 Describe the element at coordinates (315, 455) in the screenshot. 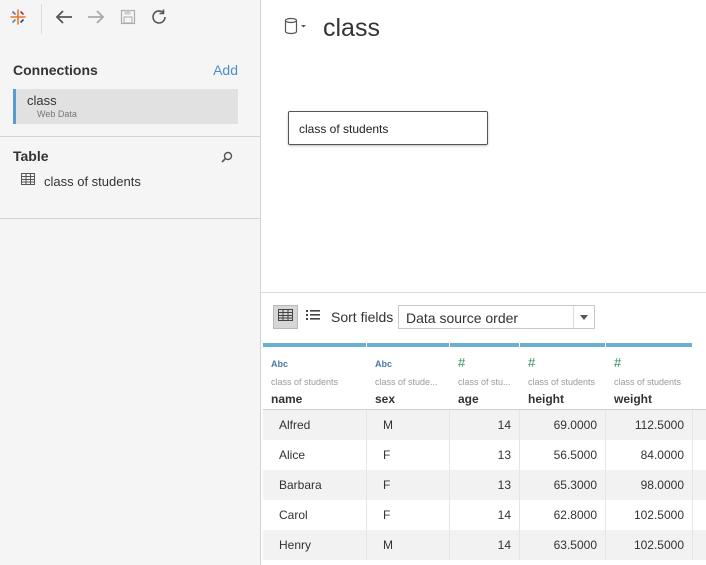

I see `cell-name: Alice` at that location.